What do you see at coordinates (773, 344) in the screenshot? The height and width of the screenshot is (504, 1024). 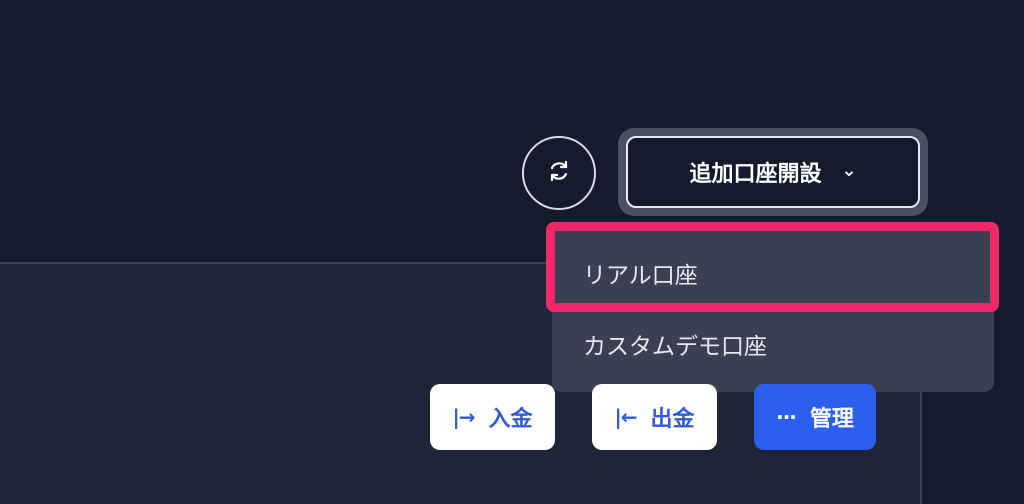 I see `menu-item-custom-demo-account: カスタムデモ口座` at bounding box center [773, 344].